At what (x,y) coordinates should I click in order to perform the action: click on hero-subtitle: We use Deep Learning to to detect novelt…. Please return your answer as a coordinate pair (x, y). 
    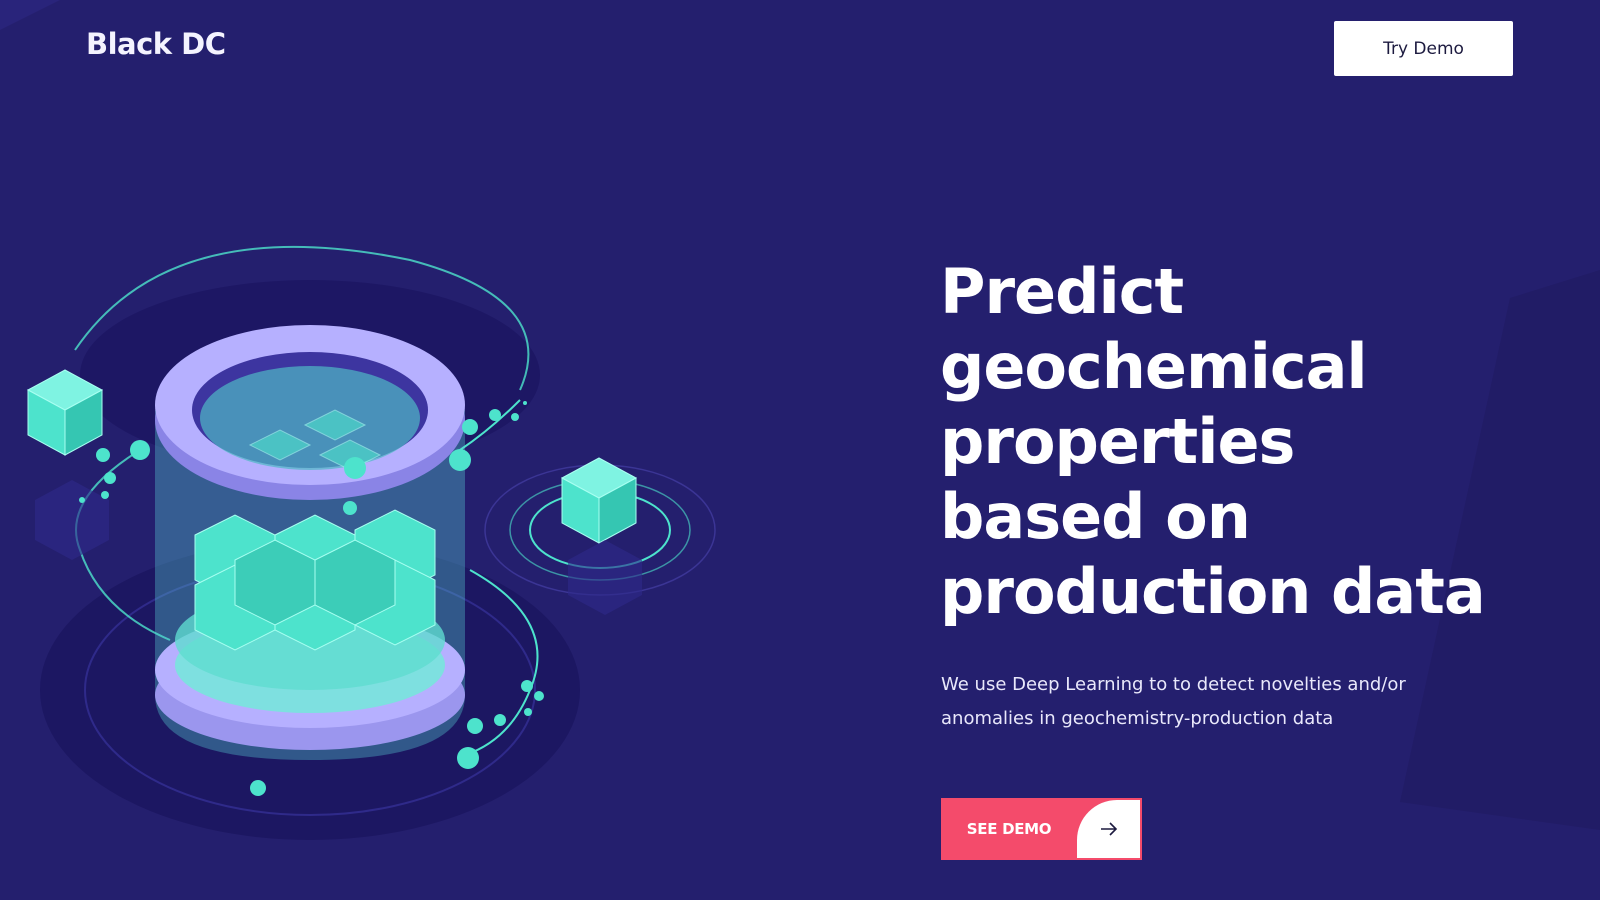
    Looking at the image, I should click on (1201, 702).